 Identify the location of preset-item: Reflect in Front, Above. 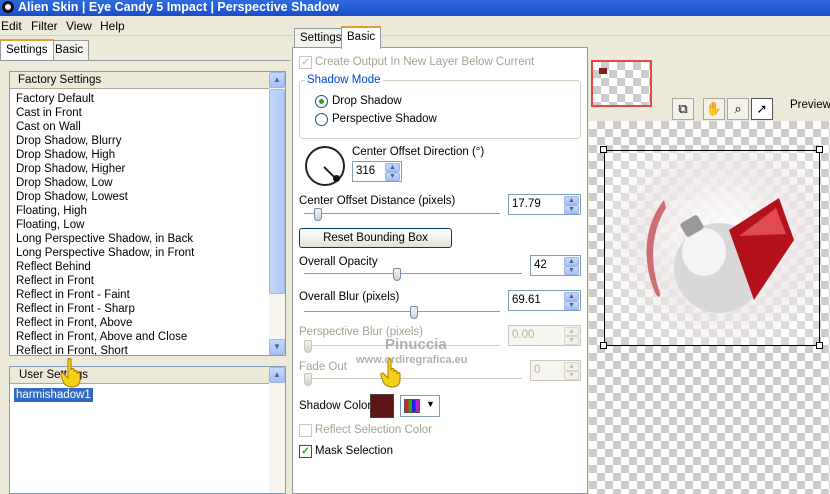
(74, 323).